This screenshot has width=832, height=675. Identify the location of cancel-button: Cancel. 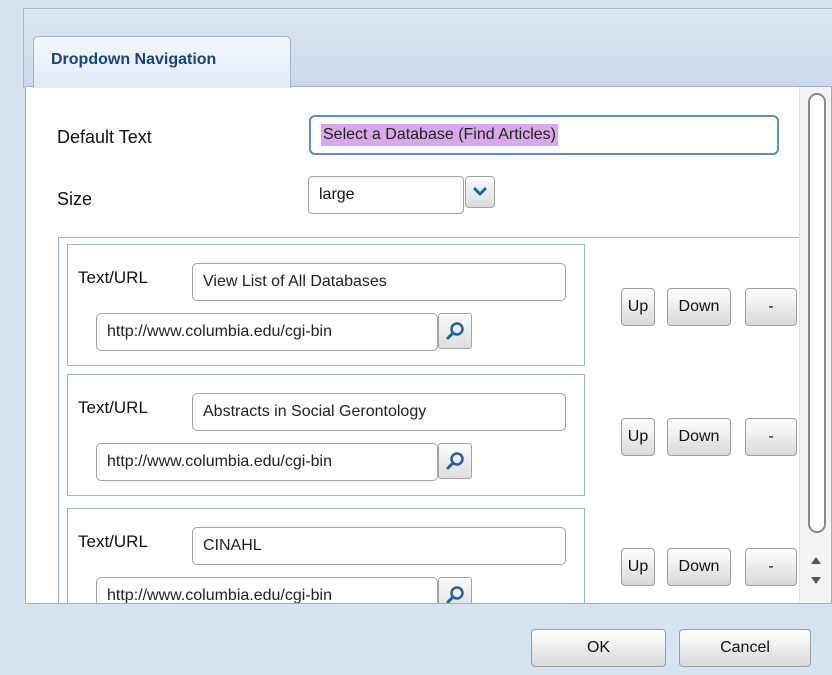
(745, 648).